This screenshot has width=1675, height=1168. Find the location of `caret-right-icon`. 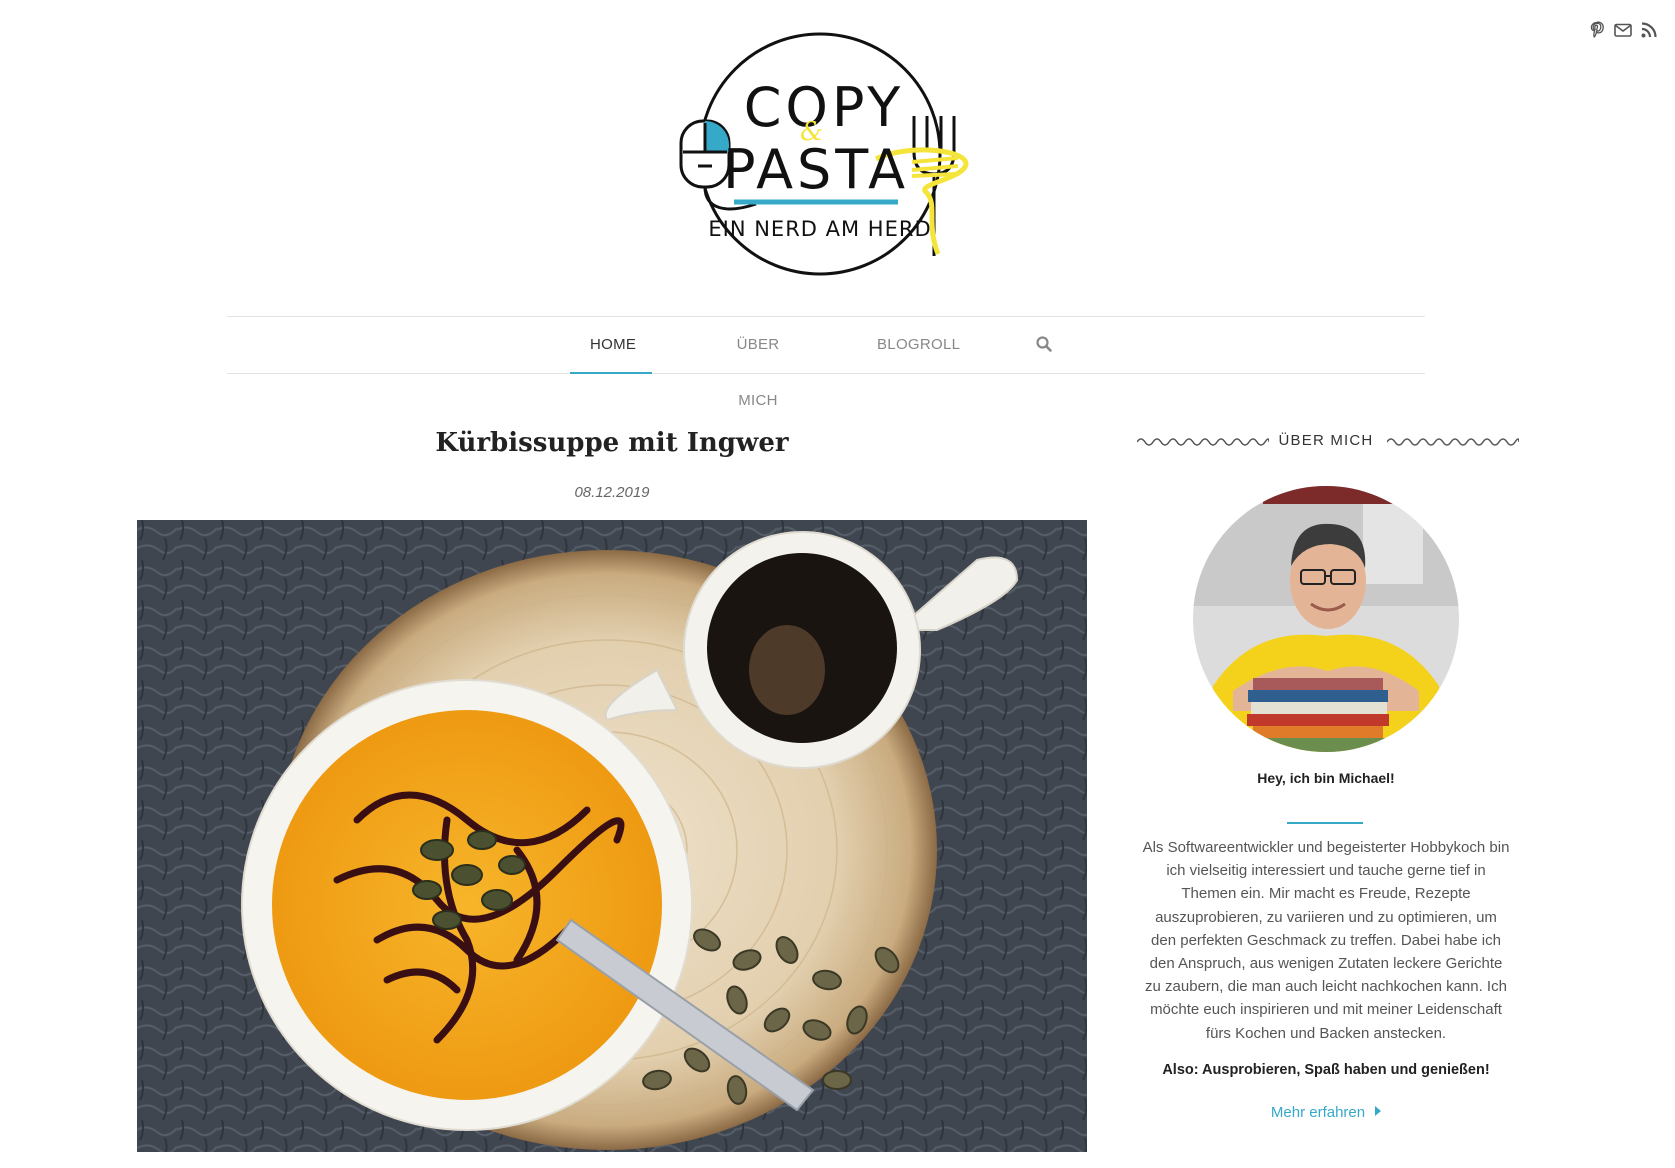

caret-right-icon is located at coordinates (1378, 1111).